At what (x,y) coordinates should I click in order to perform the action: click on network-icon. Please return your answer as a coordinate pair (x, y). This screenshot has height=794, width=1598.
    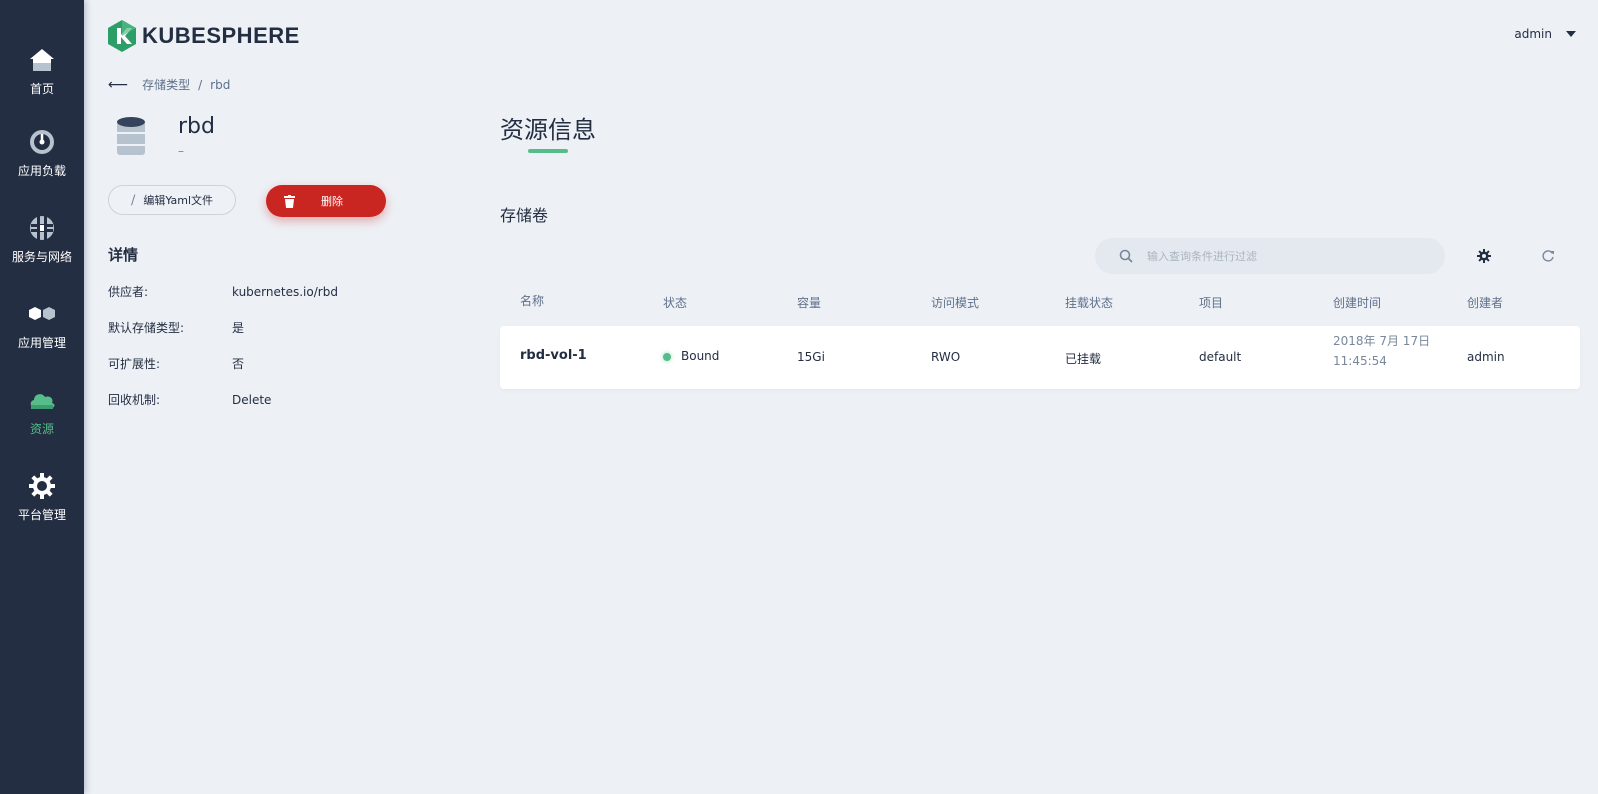
    Looking at the image, I should click on (42, 228).